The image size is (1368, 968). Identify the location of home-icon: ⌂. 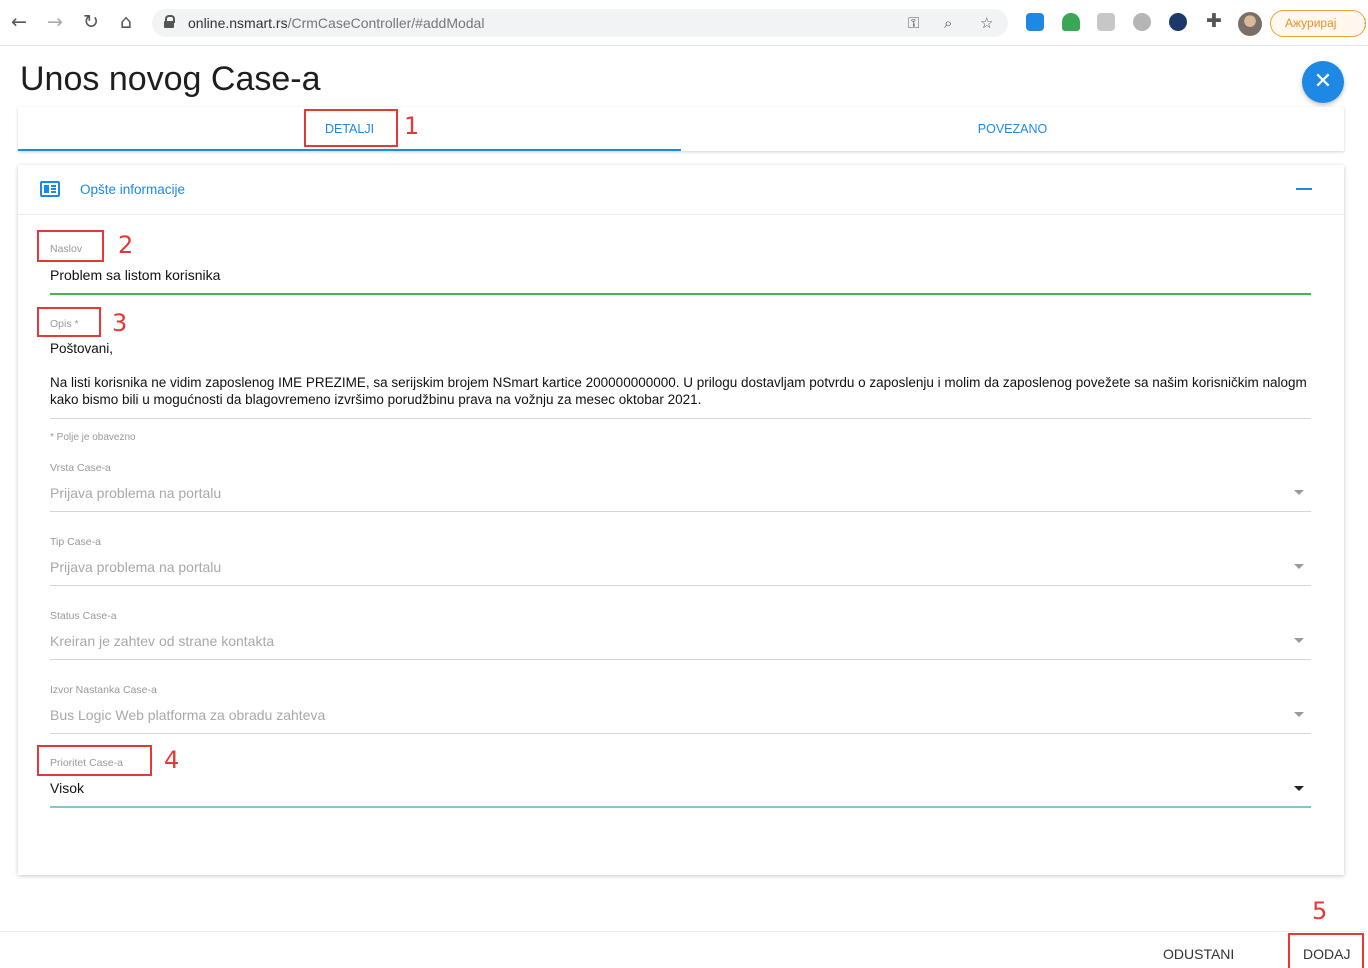
(126, 22).